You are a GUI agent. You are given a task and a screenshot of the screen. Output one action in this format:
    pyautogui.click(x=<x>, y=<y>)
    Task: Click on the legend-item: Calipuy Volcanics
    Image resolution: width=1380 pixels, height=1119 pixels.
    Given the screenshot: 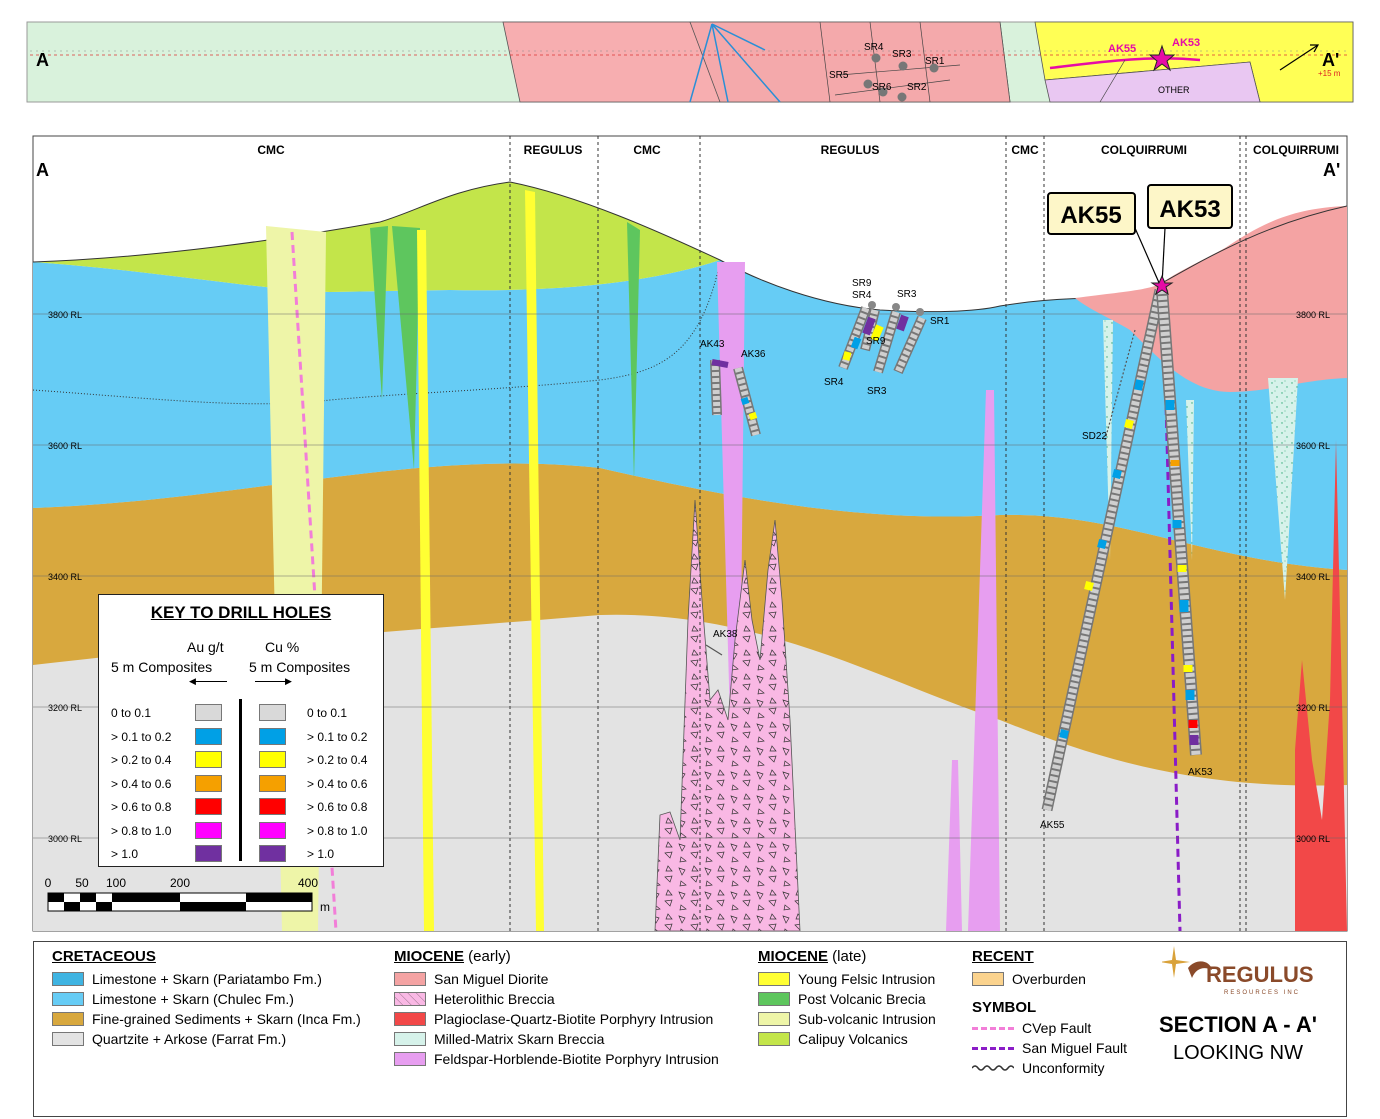 What is the action you would take?
    pyautogui.click(x=847, y=1039)
    